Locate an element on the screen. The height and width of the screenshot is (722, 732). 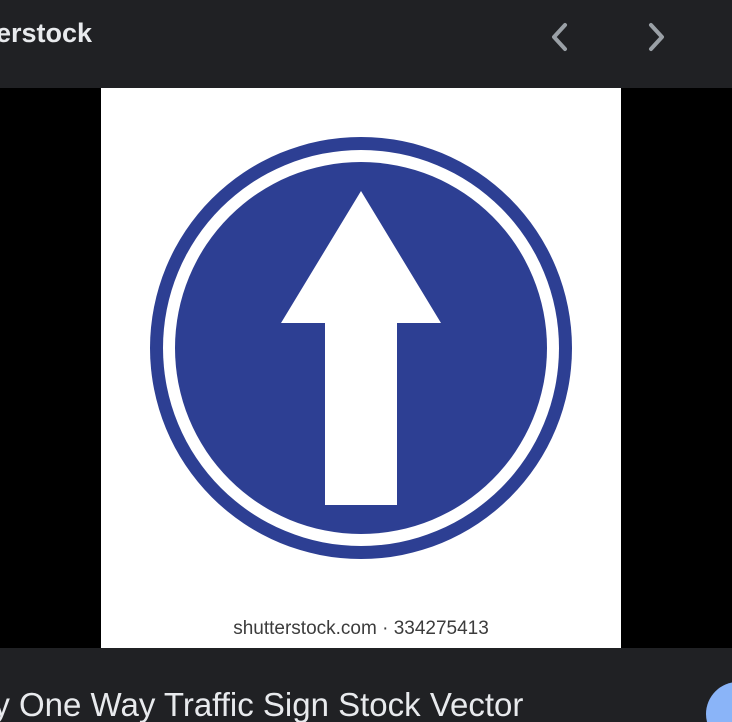
chevron-left-icon is located at coordinates (559, 37).